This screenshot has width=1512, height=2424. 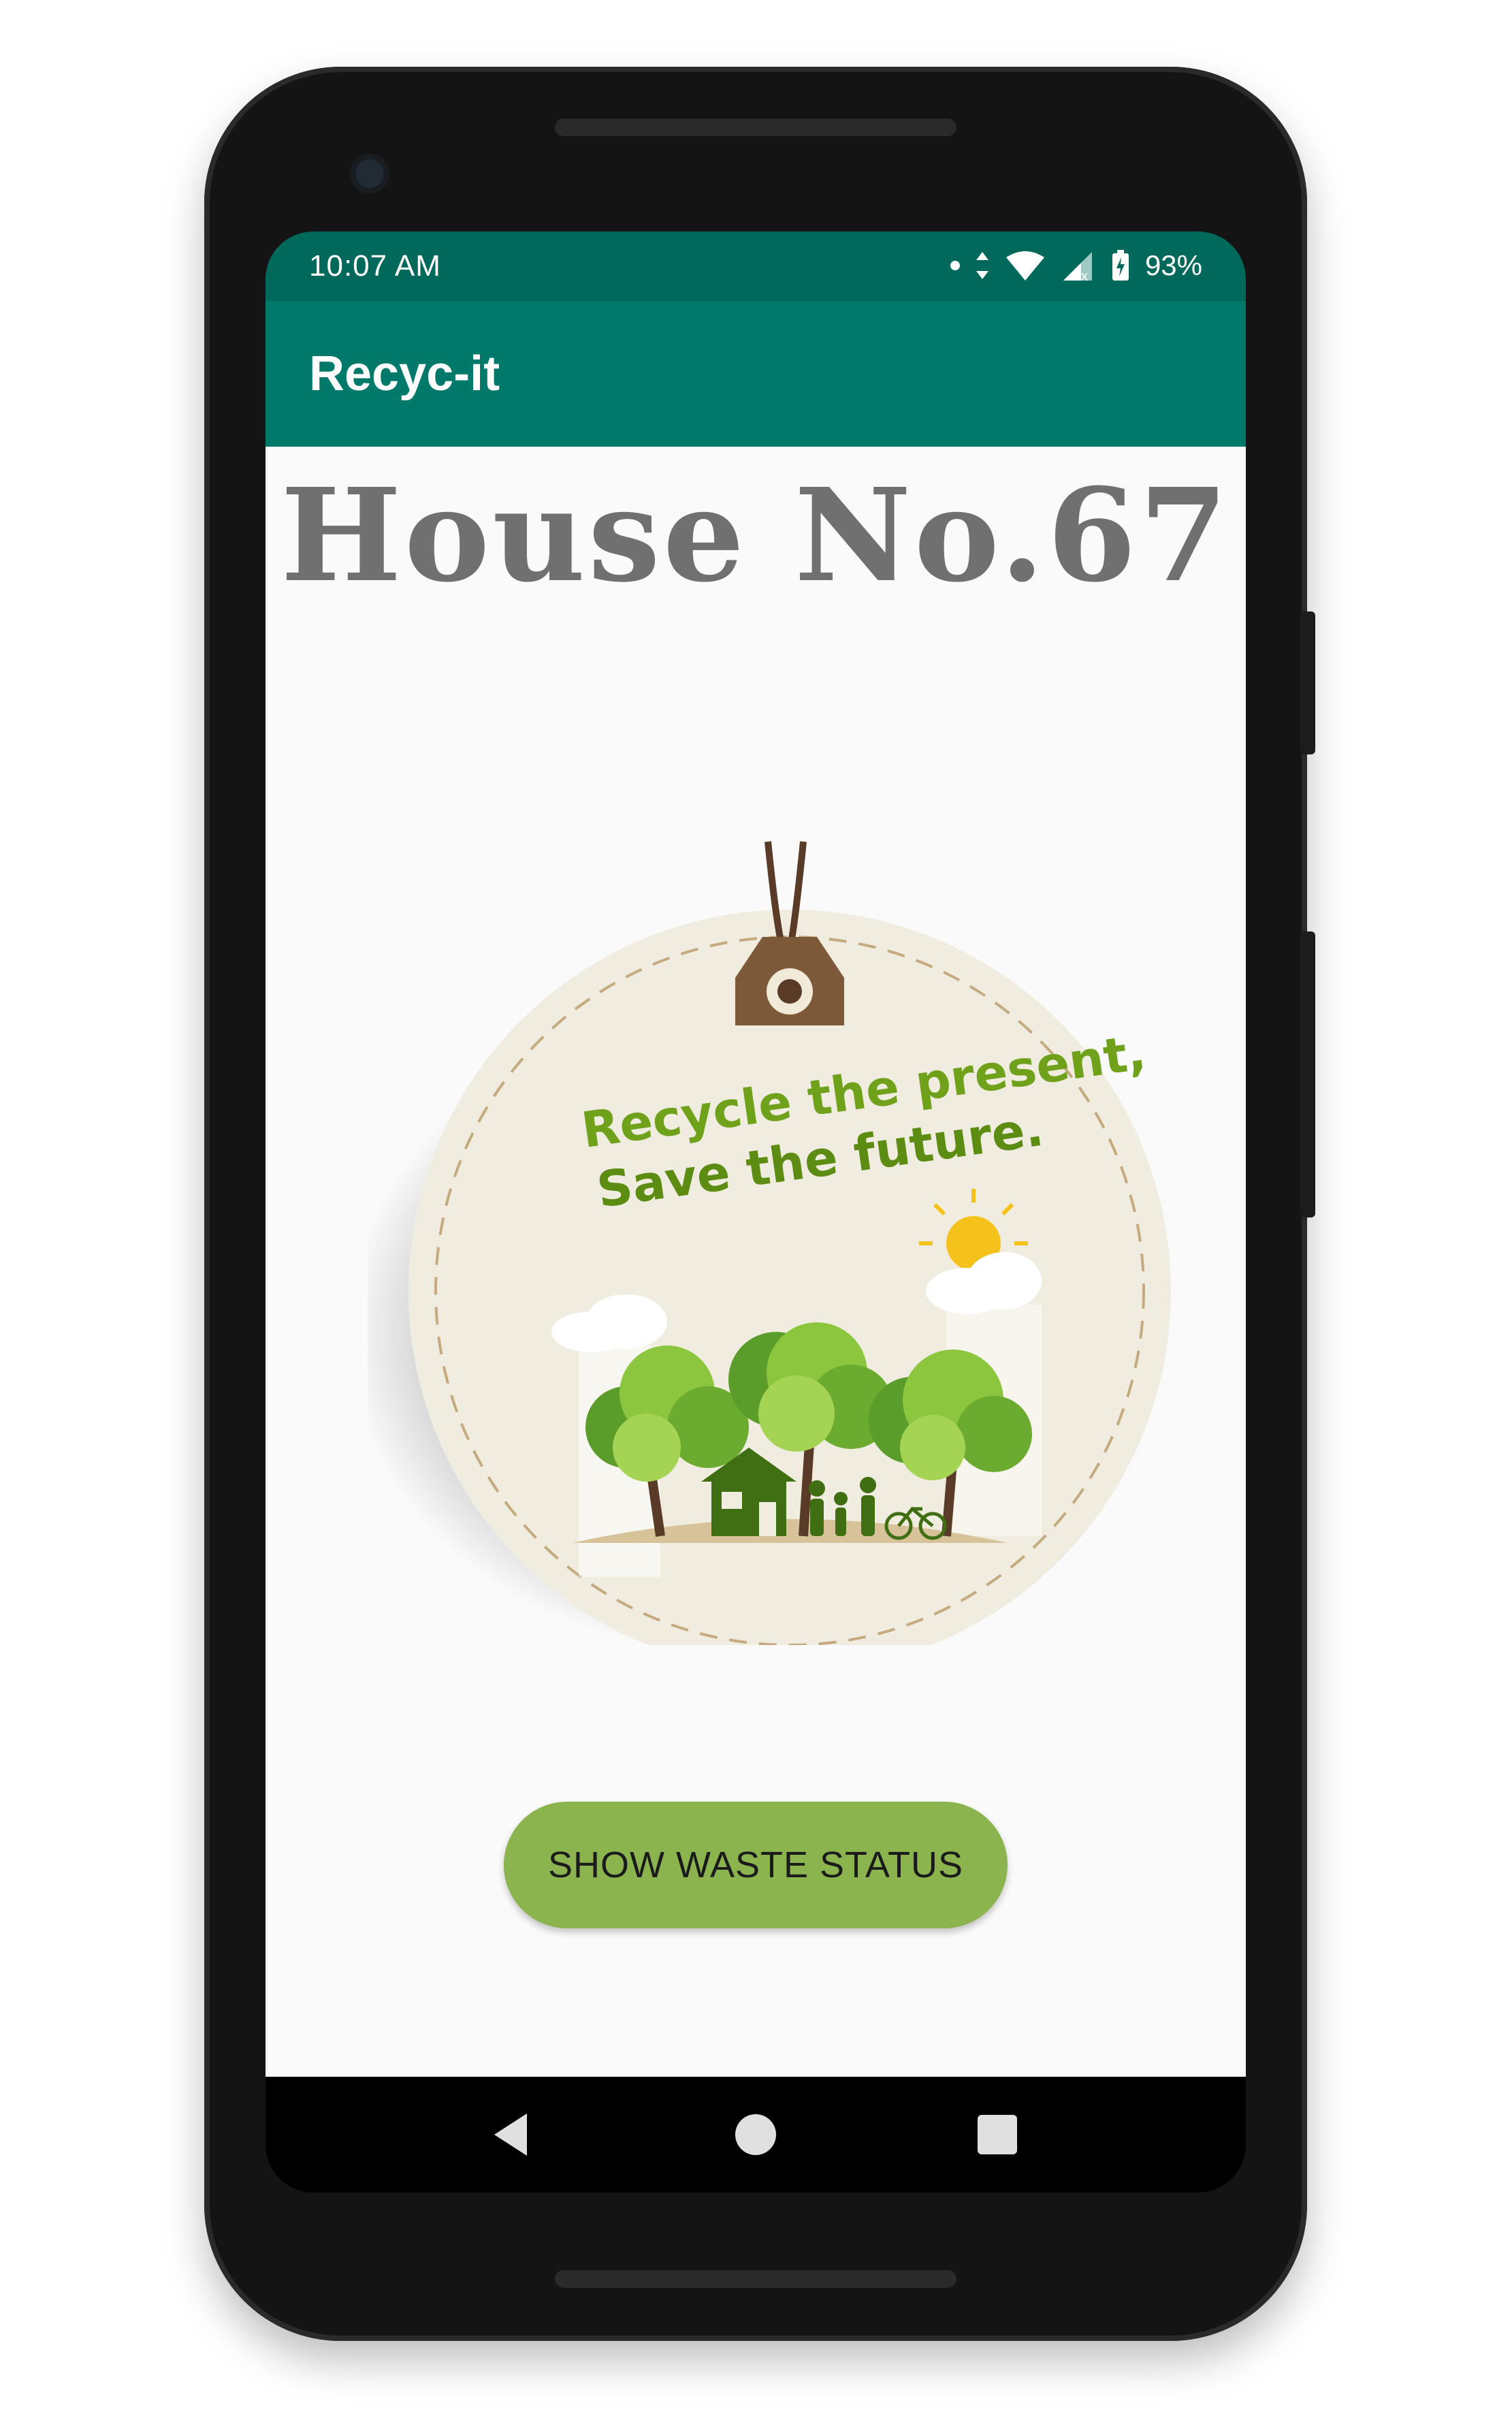 What do you see at coordinates (512, 2134) in the screenshot?
I see `back-icon` at bounding box center [512, 2134].